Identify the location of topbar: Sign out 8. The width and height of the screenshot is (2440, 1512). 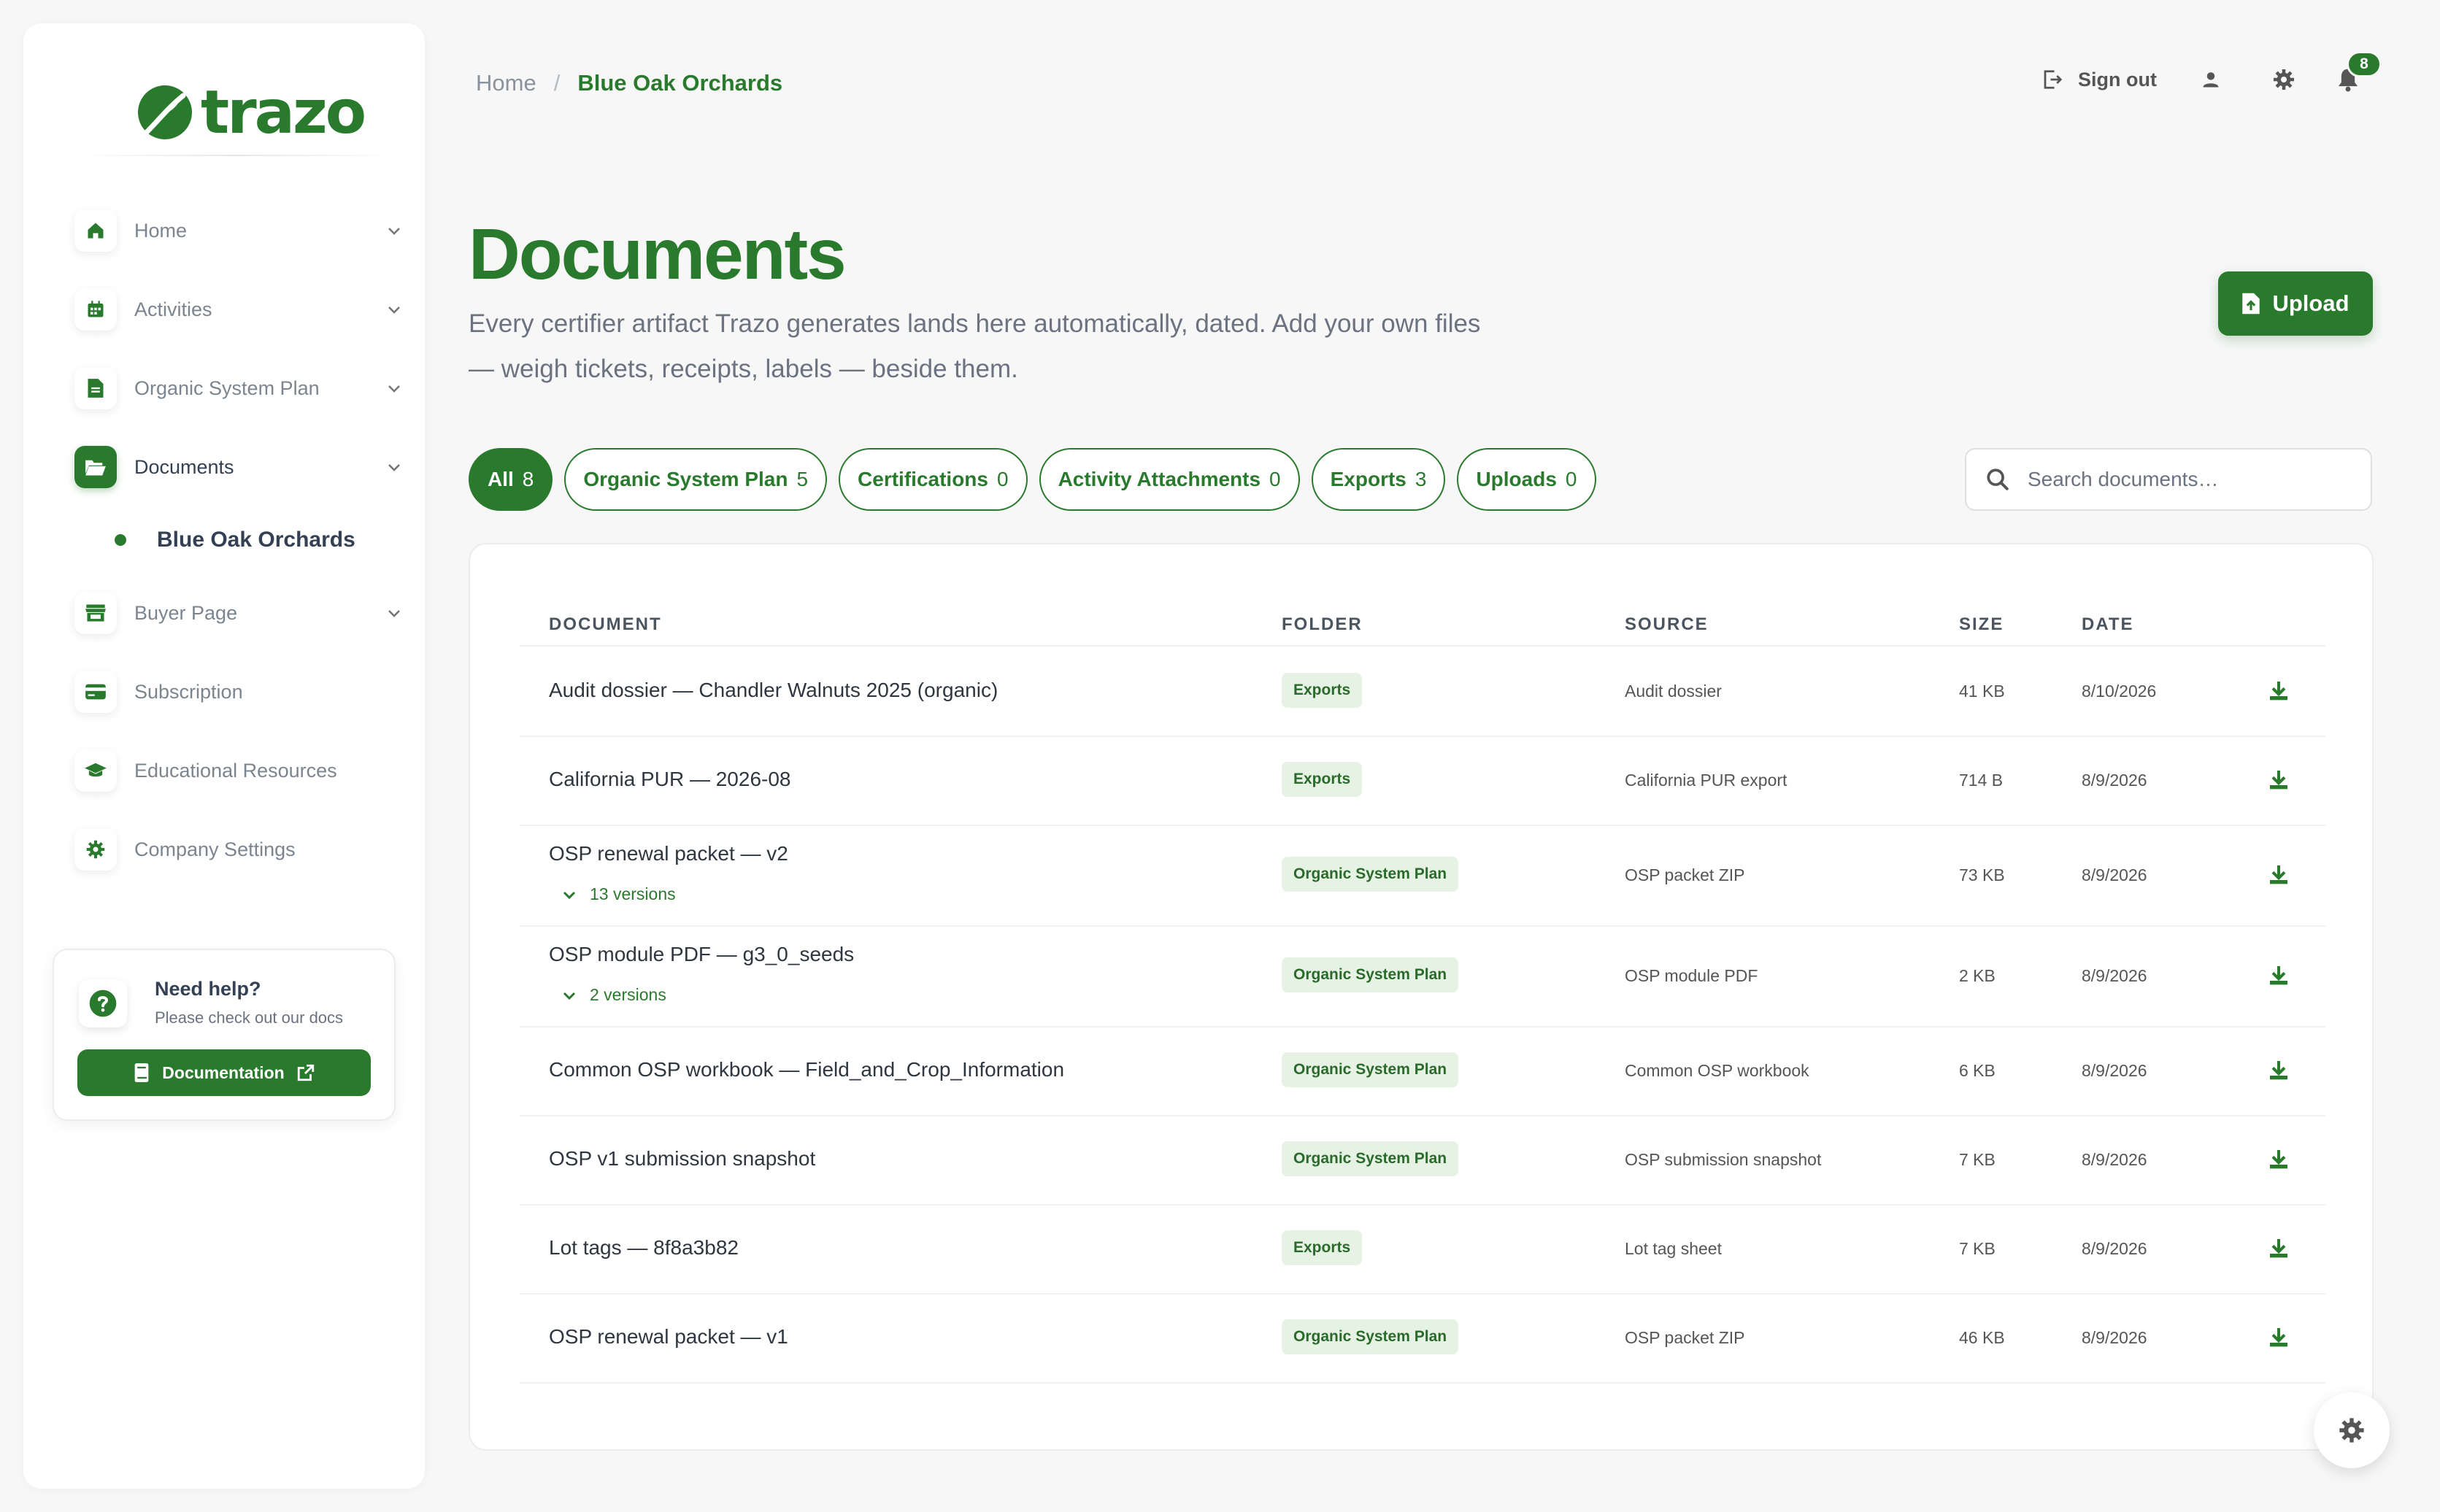
(2212, 71).